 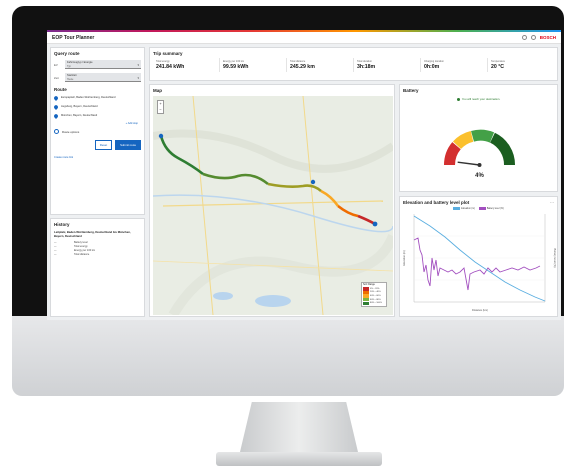 I want to click on route-options-toggle: Route options, so click(x=97, y=131).